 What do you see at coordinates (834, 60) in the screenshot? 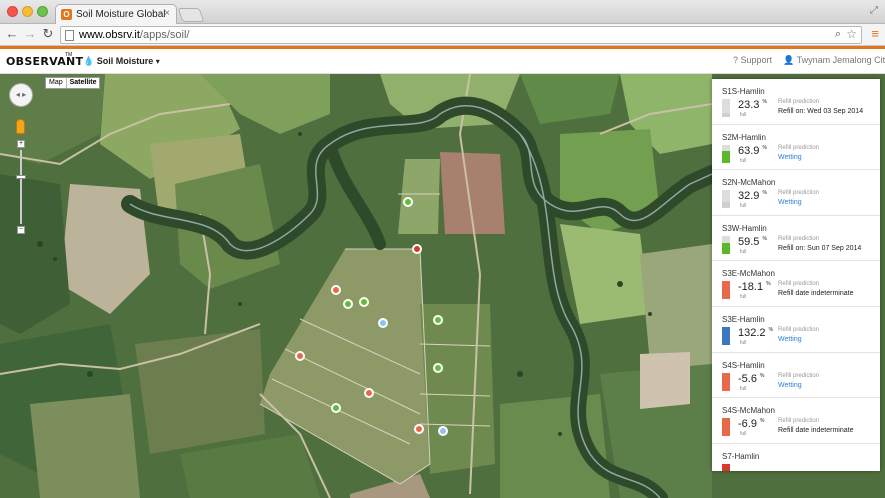
I see `account-menu: 👤 Twynam Jemalong Citrus ▾` at bounding box center [834, 60].